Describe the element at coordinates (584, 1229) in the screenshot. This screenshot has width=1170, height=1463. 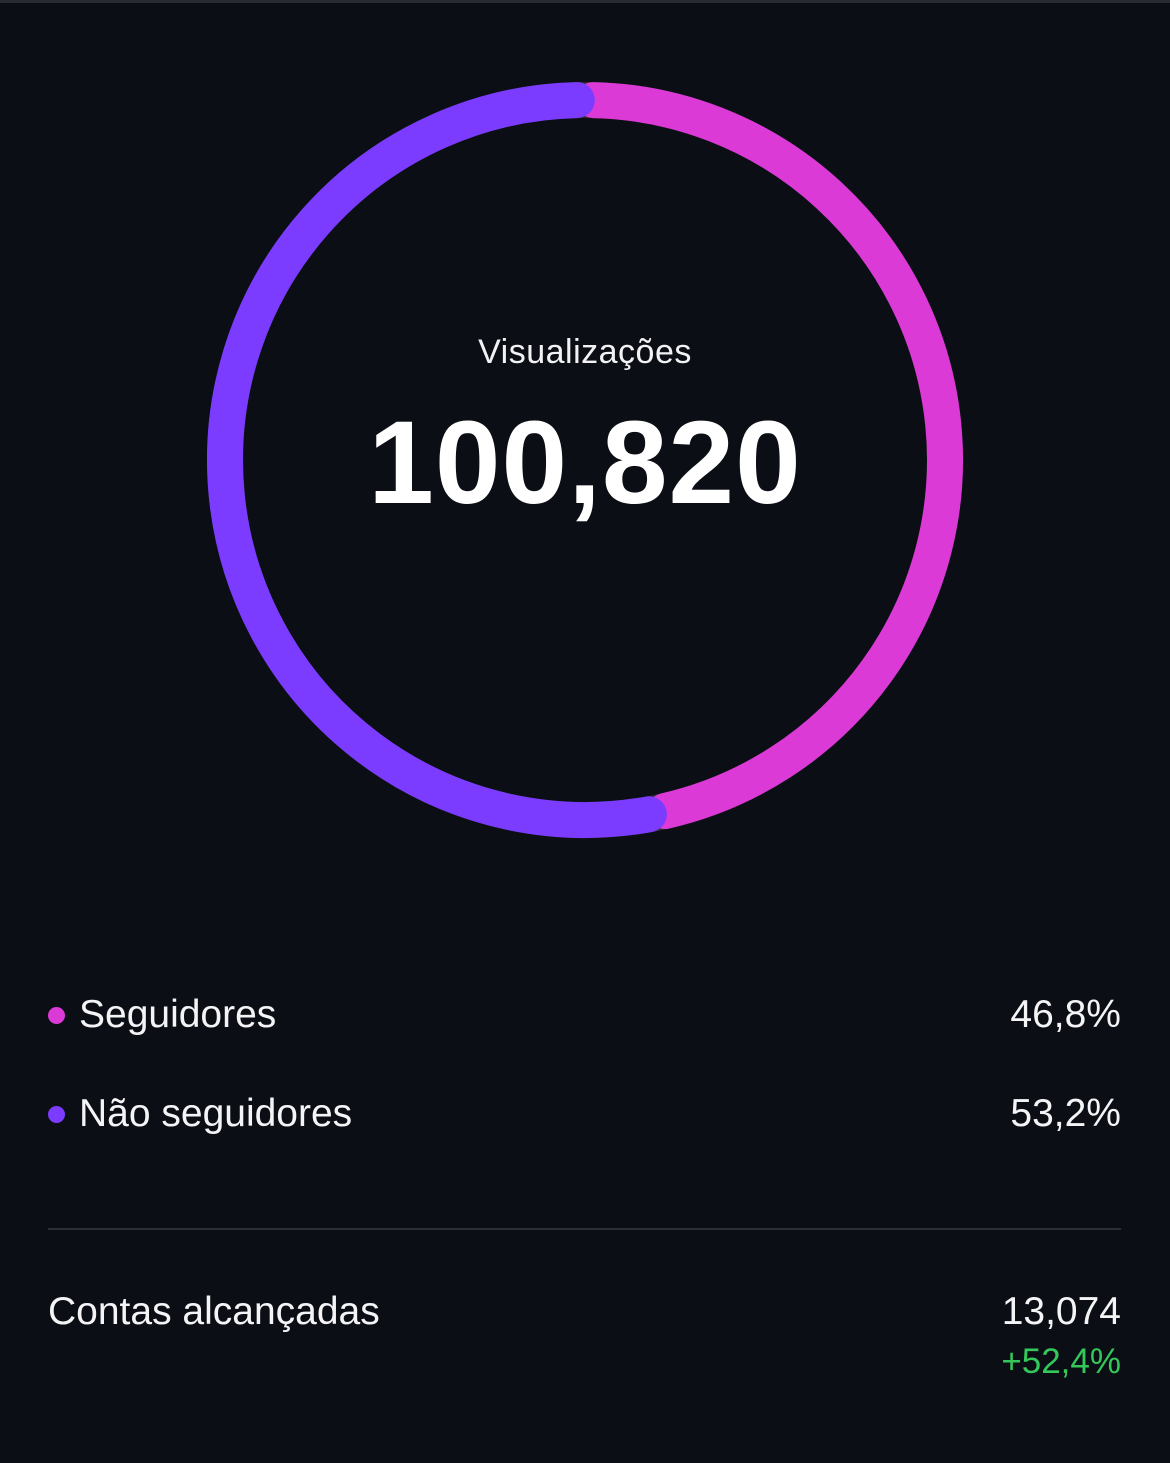
I see `section-divider` at that location.